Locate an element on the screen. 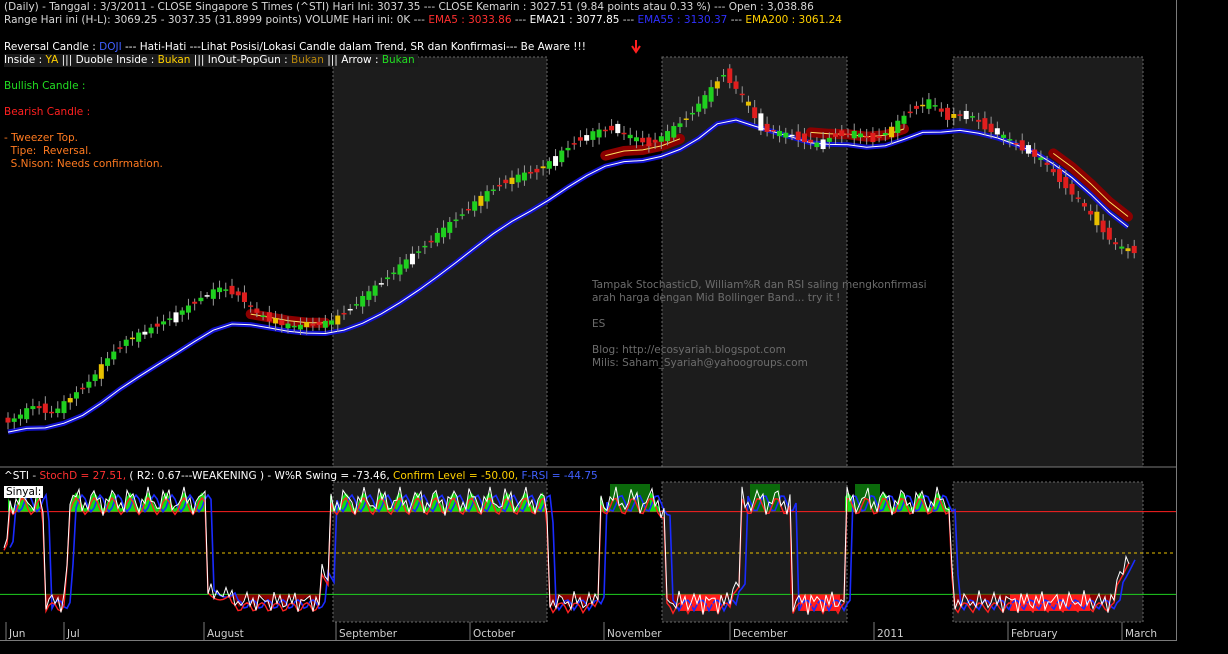 This screenshot has height=654, width=1228. indicator-symbol: ^STI is located at coordinates (16, 476).